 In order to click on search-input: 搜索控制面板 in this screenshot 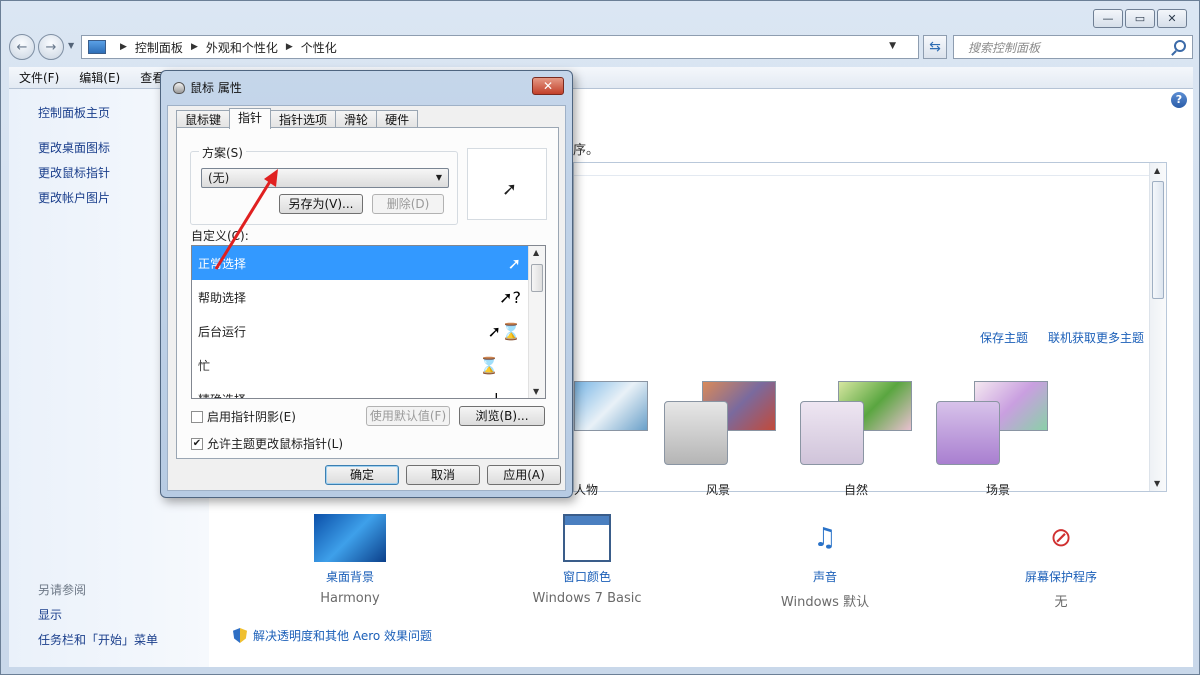, I will do `click(1073, 47)`.